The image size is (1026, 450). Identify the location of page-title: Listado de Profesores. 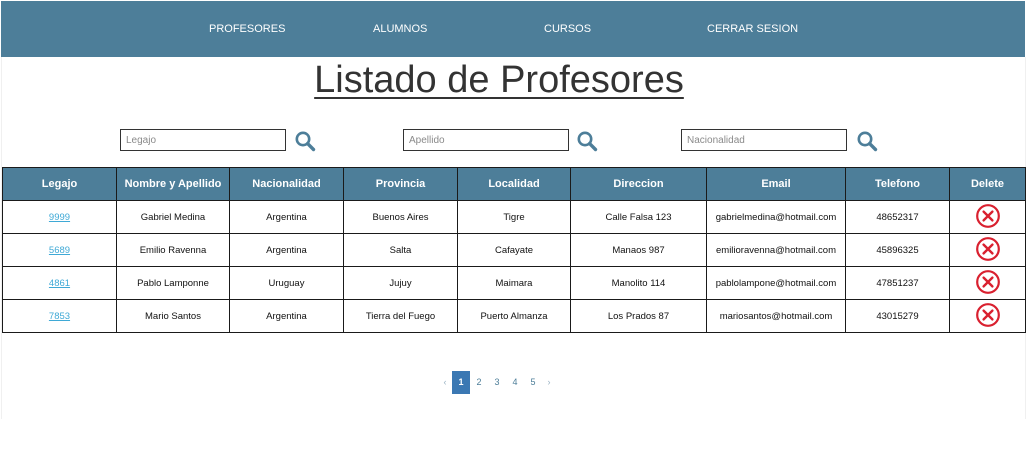
(499, 80).